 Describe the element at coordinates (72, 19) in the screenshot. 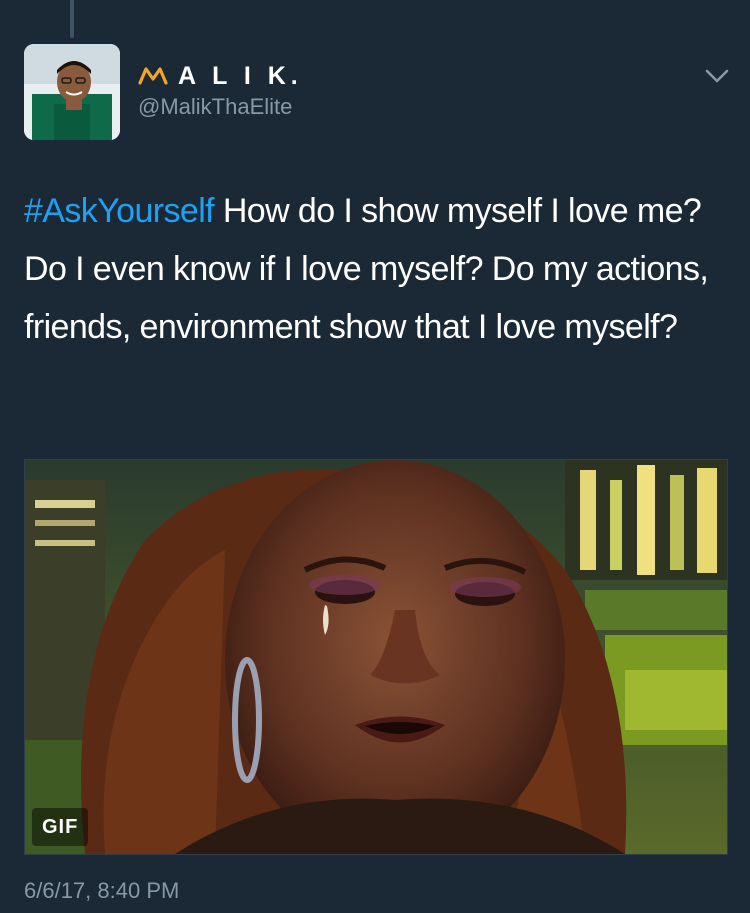

I see `thread-connector-line` at that location.